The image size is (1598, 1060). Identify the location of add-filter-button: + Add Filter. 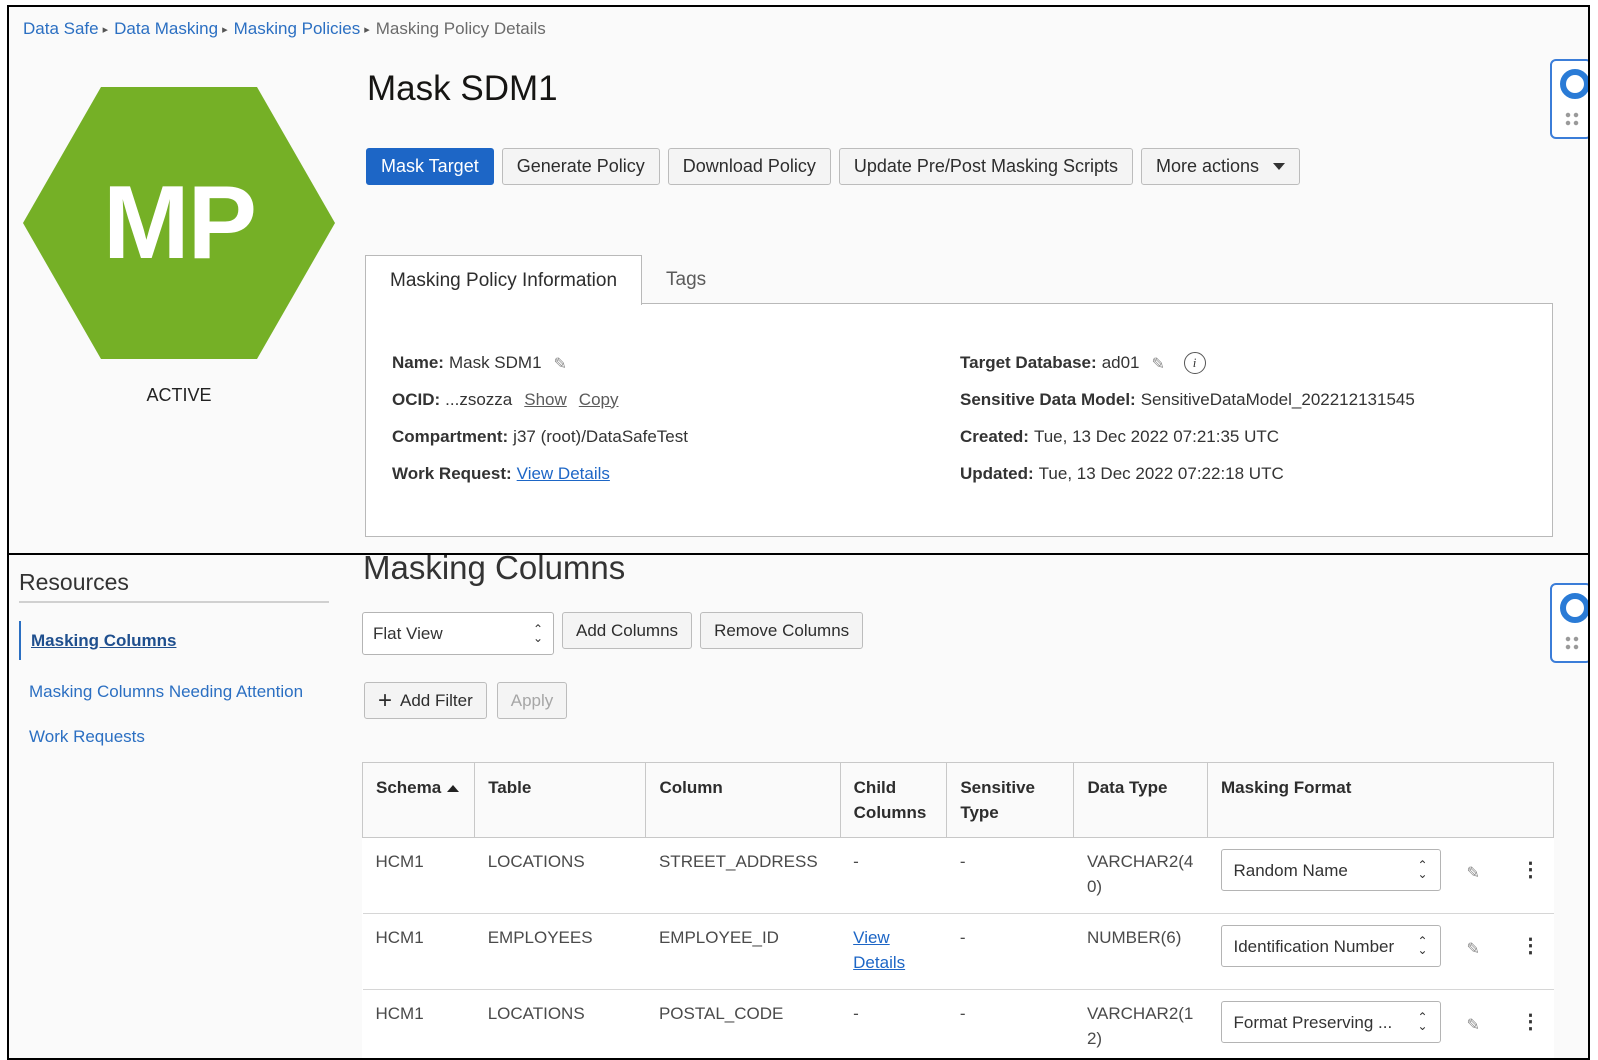
(425, 700).